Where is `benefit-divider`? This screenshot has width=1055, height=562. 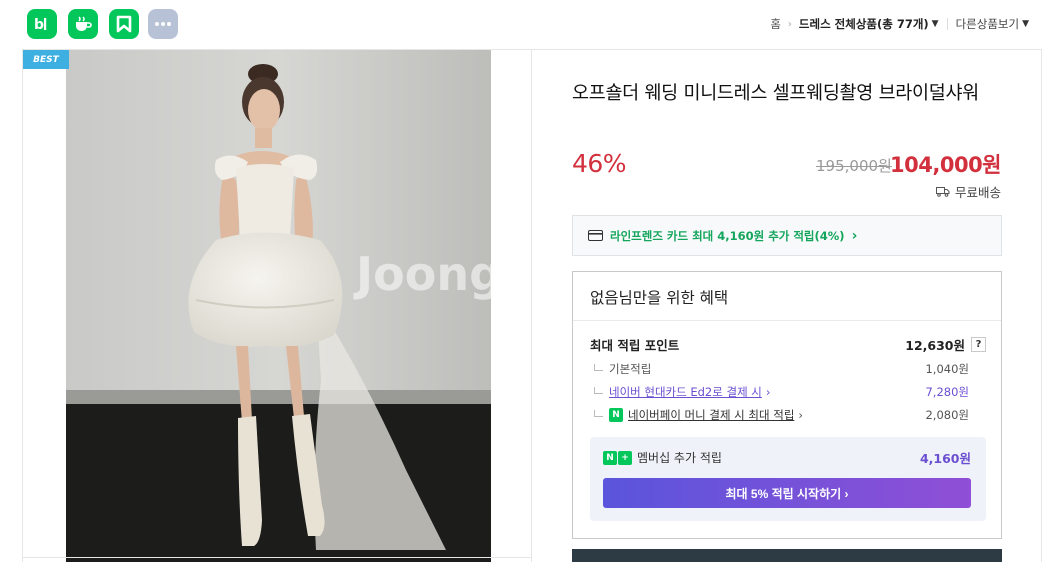
benefit-divider is located at coordinates (787, 320).